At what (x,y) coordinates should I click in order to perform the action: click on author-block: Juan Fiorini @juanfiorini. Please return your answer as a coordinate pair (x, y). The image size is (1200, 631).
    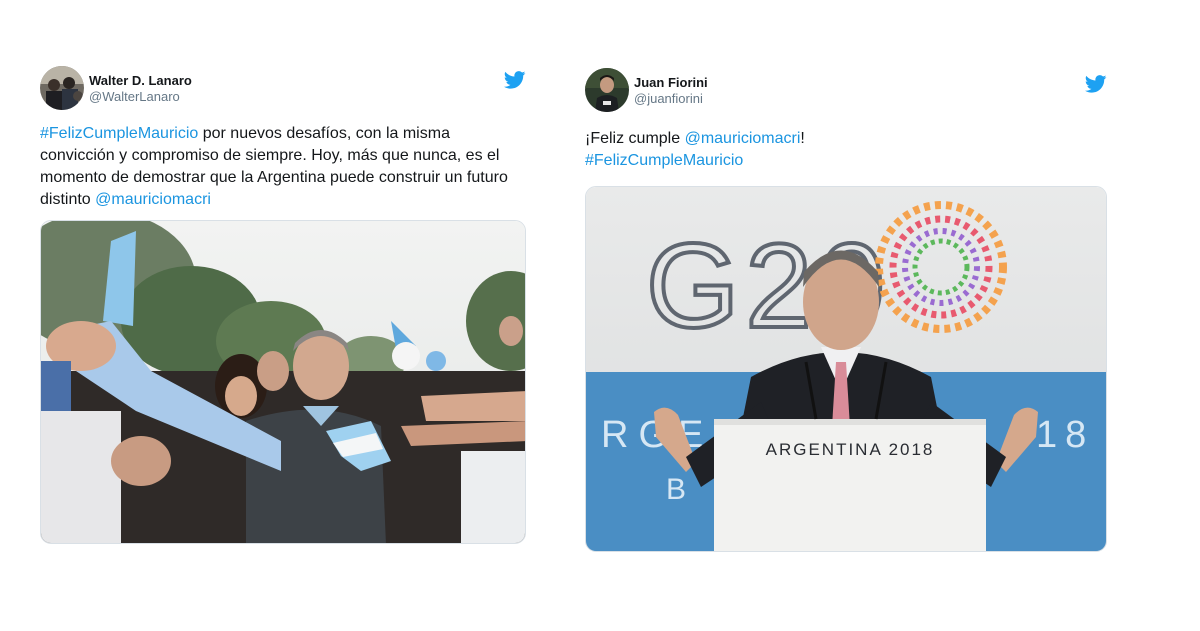
    Looking at the image, I should click on (671, 91).